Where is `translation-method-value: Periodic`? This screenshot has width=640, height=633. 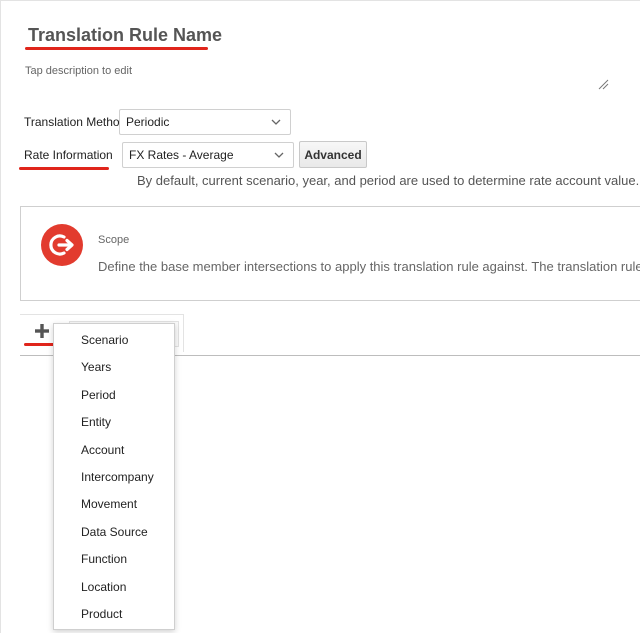 translation-method-value: Periodic is located at coordinates (148, 122).